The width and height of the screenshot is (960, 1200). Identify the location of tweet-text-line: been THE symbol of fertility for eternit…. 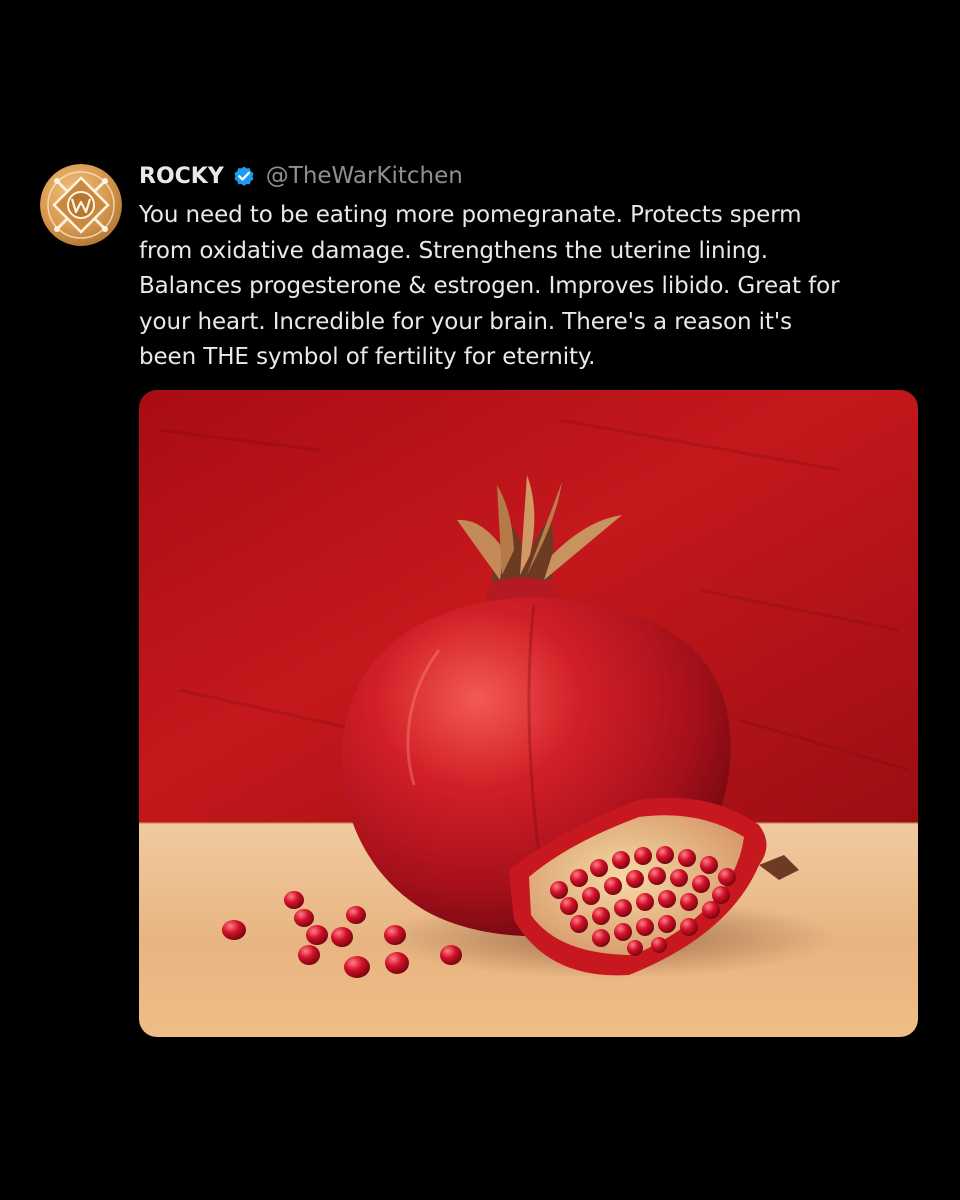
(367, 357).